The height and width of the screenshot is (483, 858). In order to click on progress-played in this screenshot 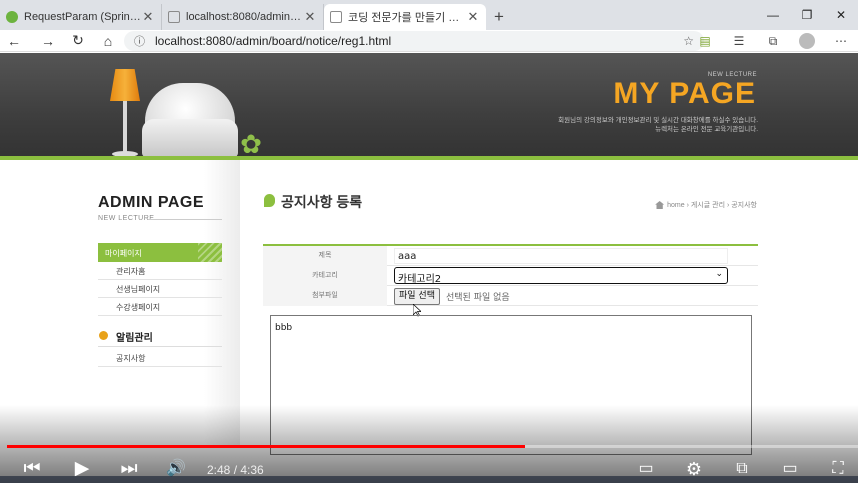, I will do `click(266, 446)`.